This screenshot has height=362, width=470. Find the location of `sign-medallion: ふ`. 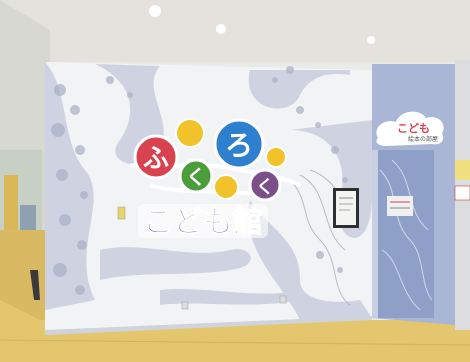

sign-medallion: ふ is located at coordinates (156, 157).